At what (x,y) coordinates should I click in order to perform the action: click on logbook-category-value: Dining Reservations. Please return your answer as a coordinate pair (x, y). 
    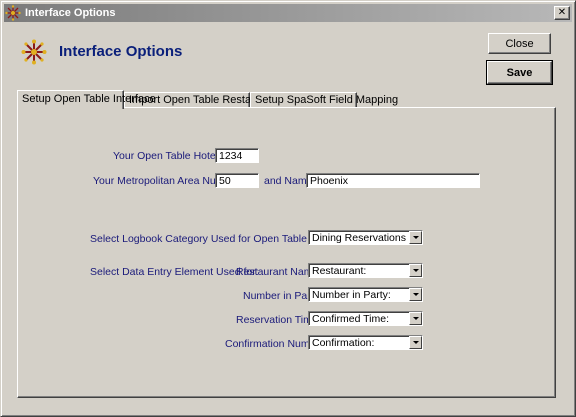
    Looking at the image, I should click on (359, 238).